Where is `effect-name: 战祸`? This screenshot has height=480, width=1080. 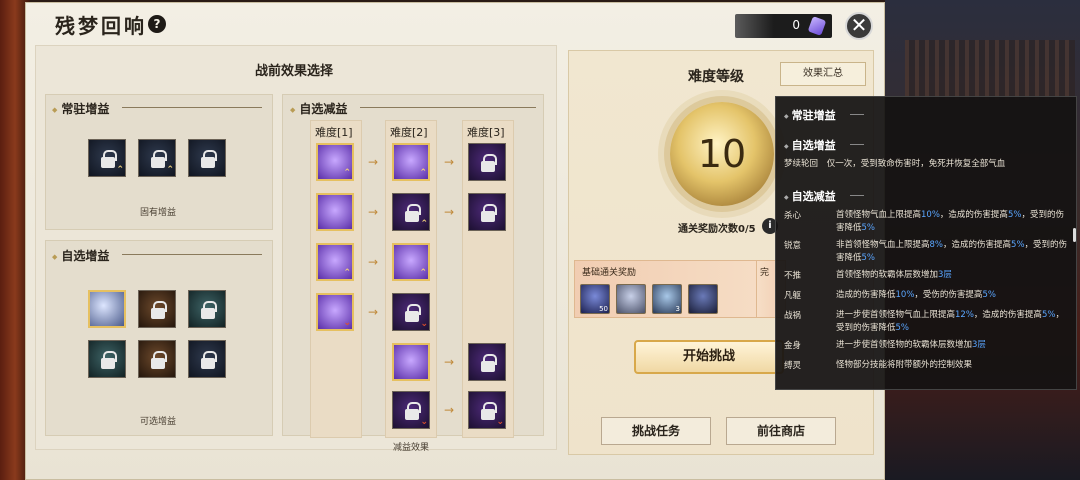 effect-name: 战祸 is located at coordinates (793, 316).